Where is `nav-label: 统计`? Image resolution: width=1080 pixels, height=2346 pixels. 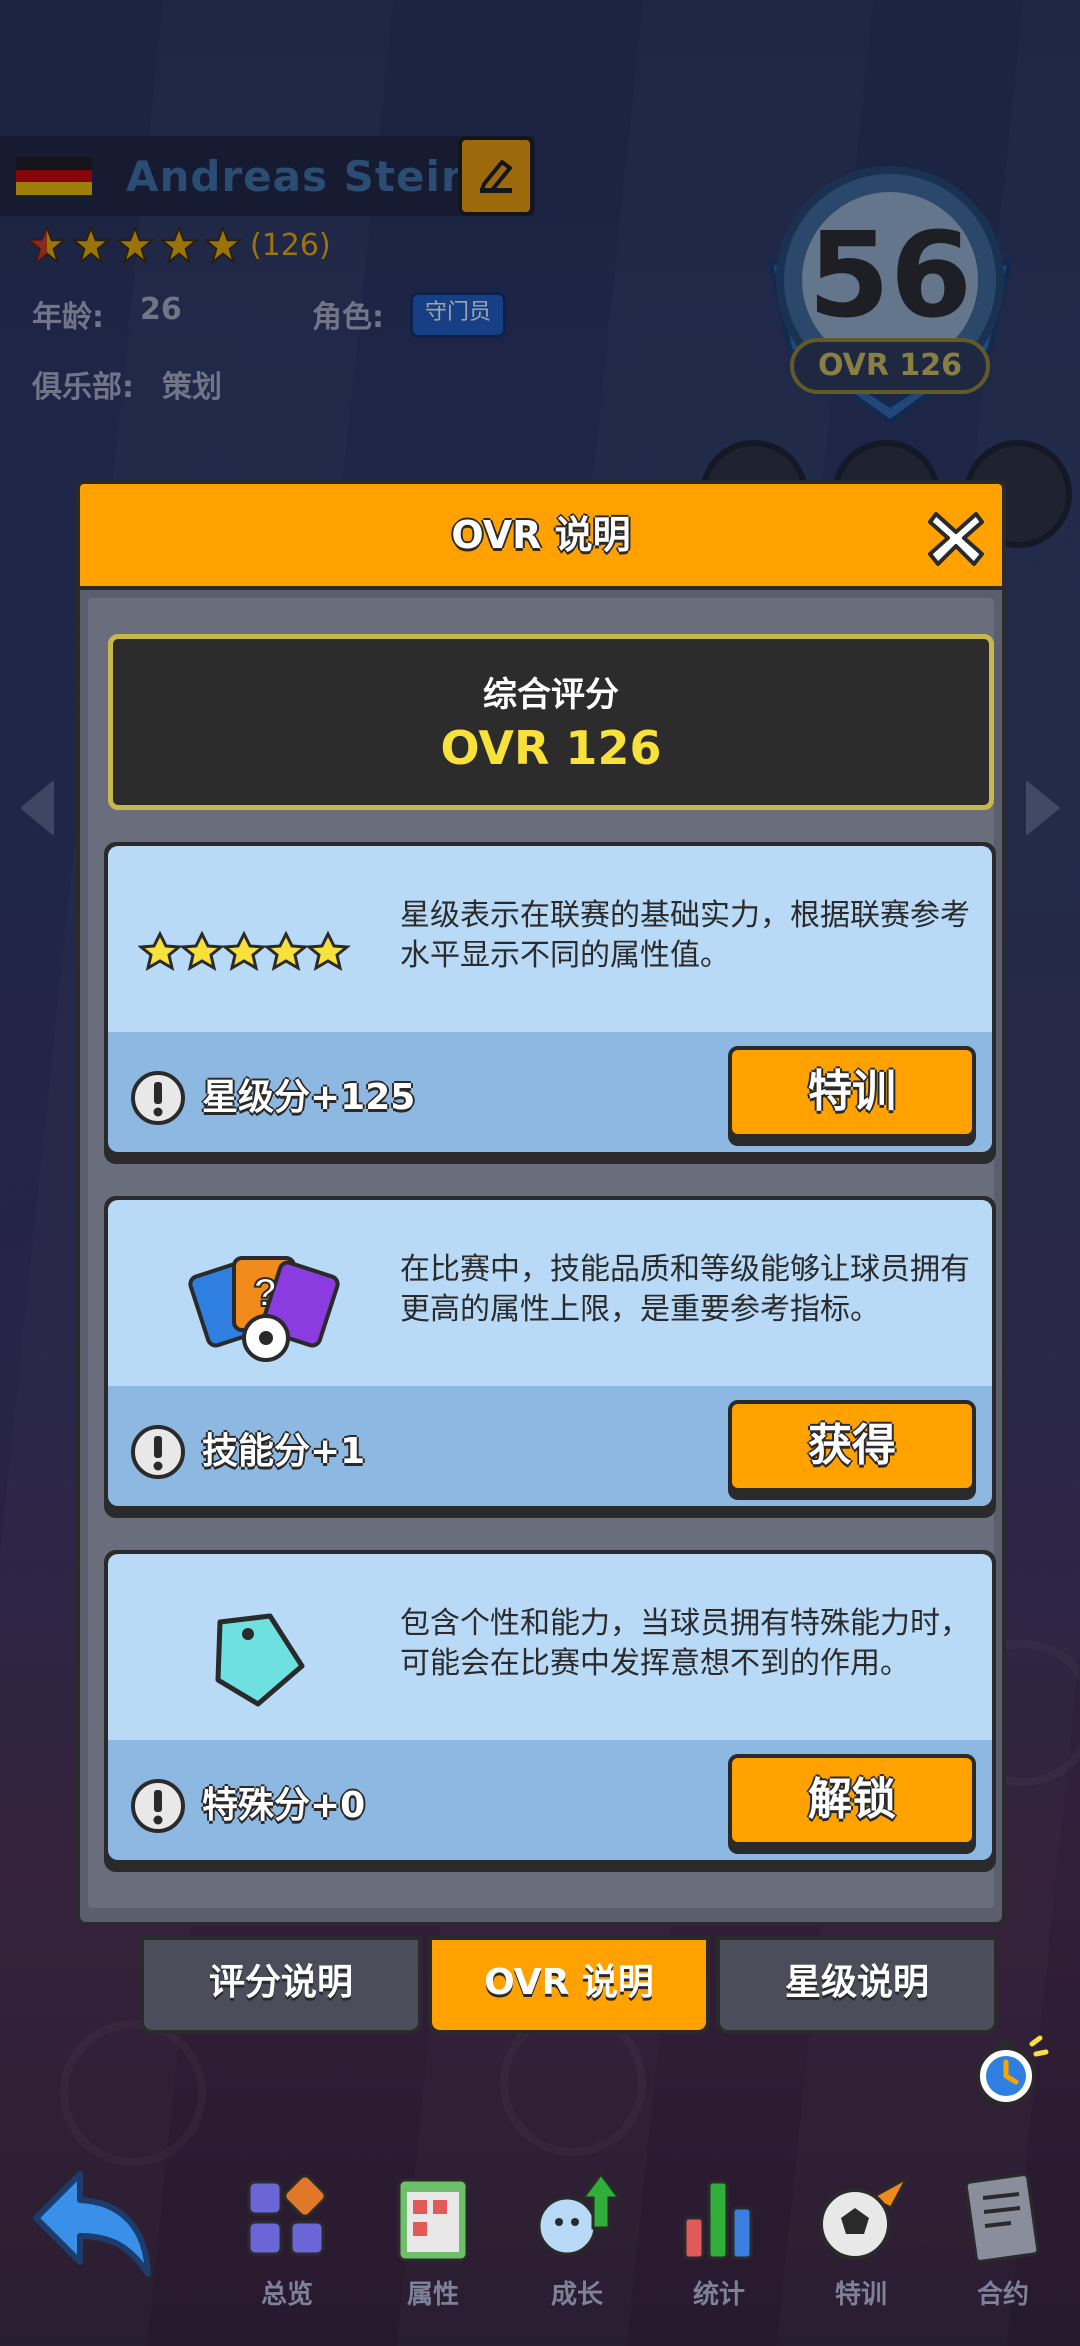
nav-label: 统计 is located at coordinates (718, 2295).